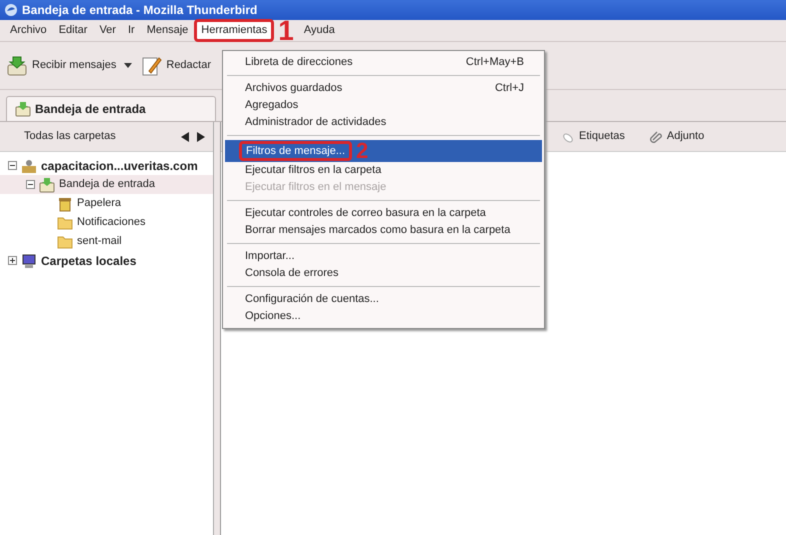  Describe the element at coordinates (286, 30) in the screenshot. I see `step-number: 1` at that location.